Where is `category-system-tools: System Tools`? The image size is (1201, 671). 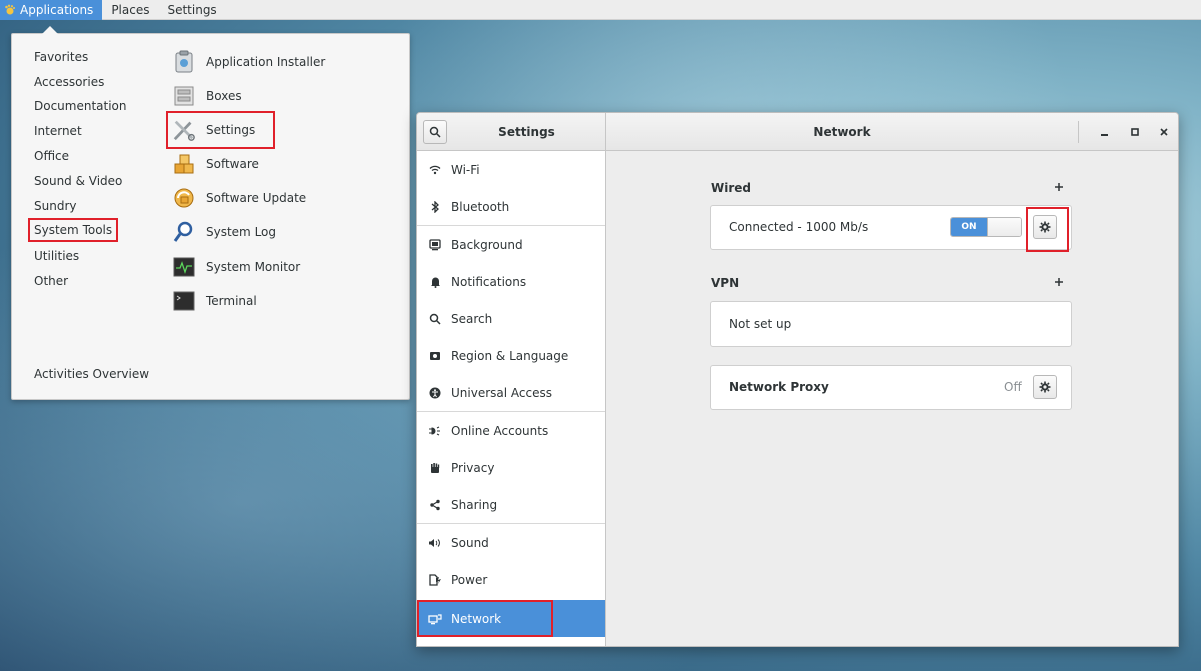 category-system-tools: System Tools is located at coordinates (73, 230).